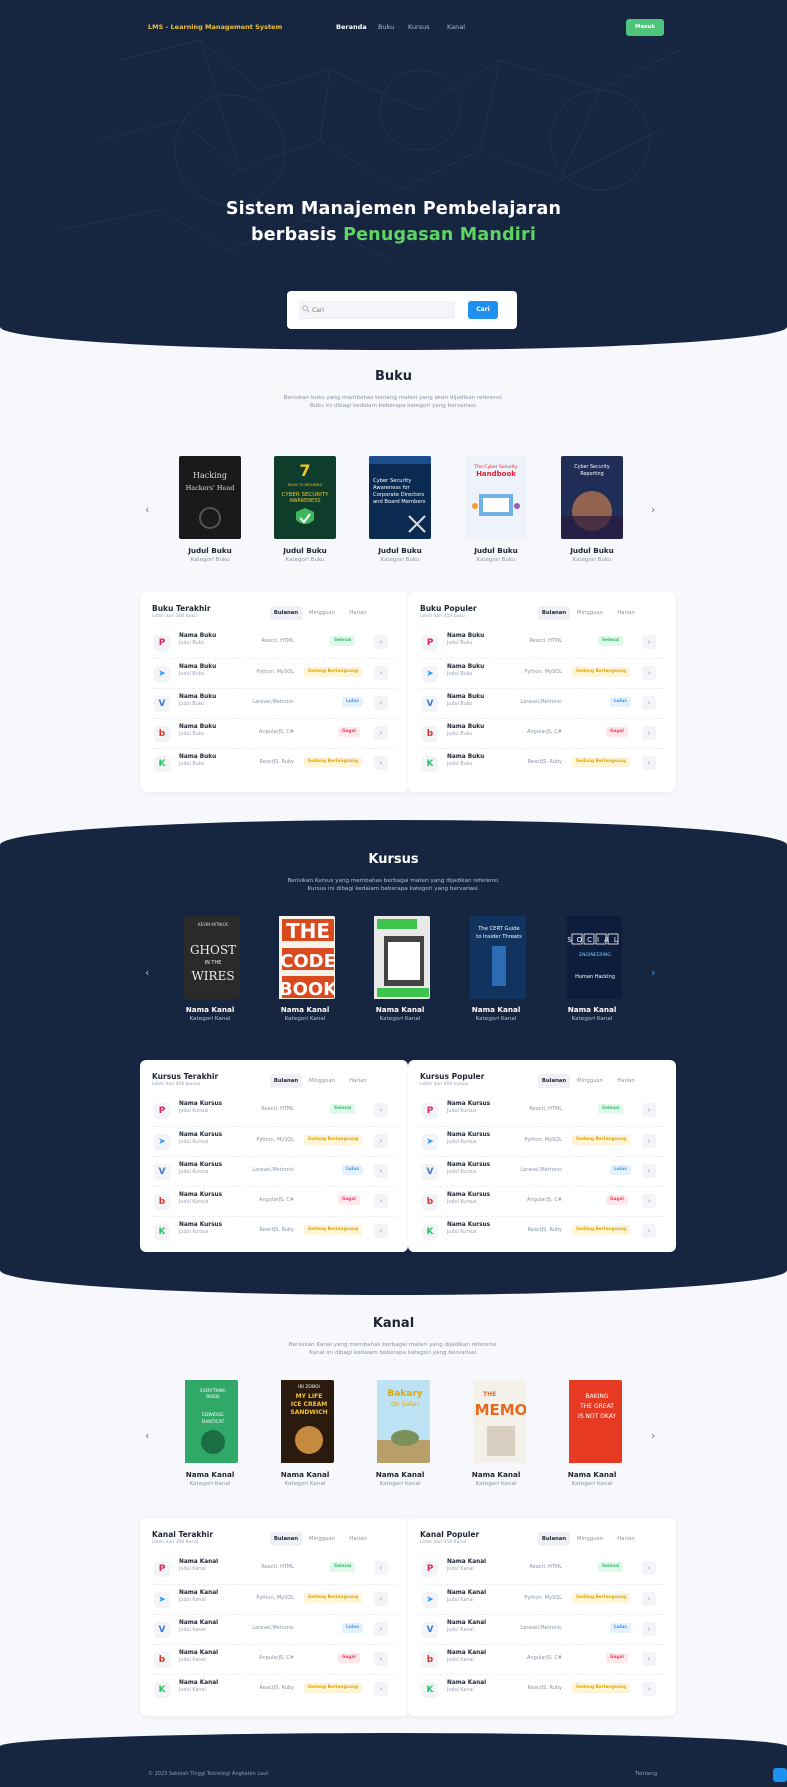 The image size is (787, 1787). Describe the element at coordinates (210, 497) in the screenshot. I see `book-cover-1: Hacking Hackers' Head` at that location.